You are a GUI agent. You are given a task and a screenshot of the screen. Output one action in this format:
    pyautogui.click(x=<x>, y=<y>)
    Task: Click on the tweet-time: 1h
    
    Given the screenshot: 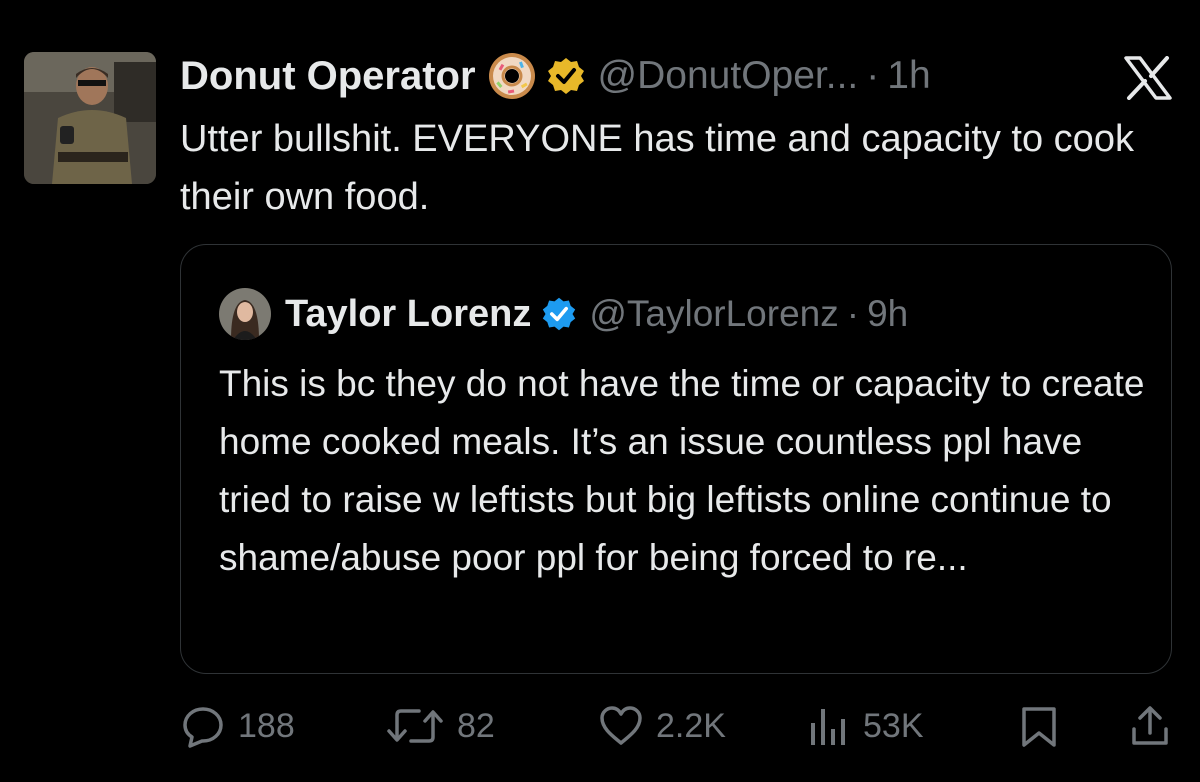 What is the action you would take?
    pyautogui.click(x=908, y=76)
    